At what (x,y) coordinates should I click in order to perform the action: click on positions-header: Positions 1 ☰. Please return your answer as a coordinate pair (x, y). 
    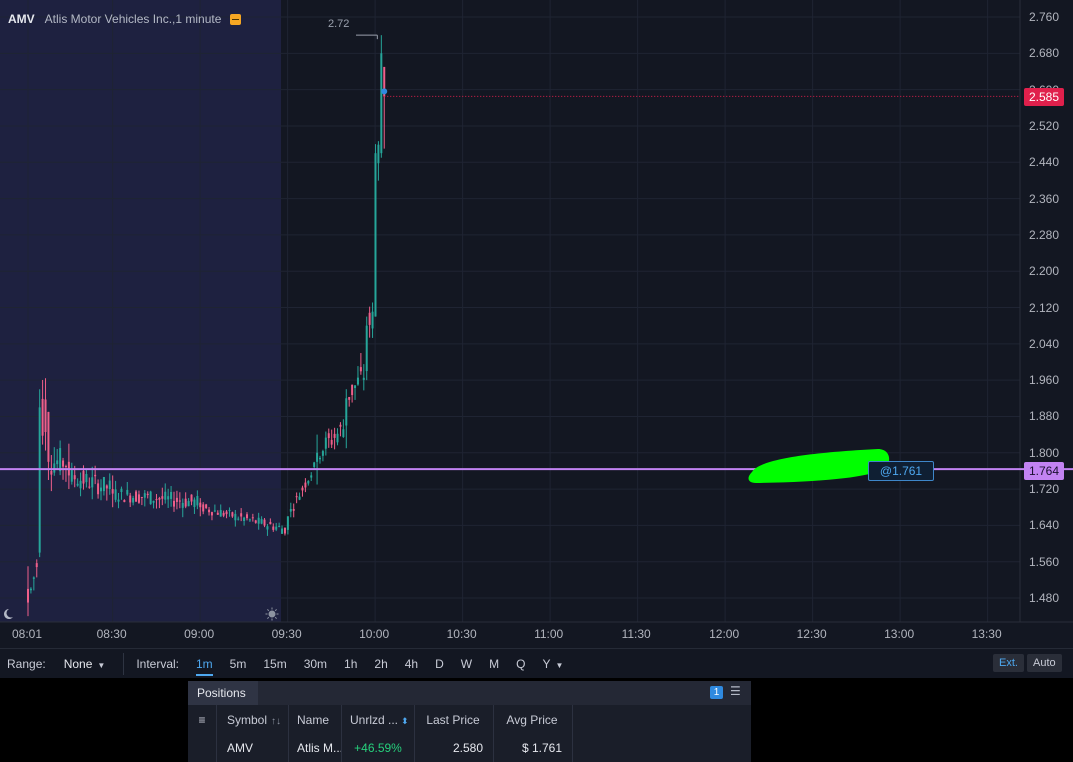
    Looking at the image, I should click on (469, 693).